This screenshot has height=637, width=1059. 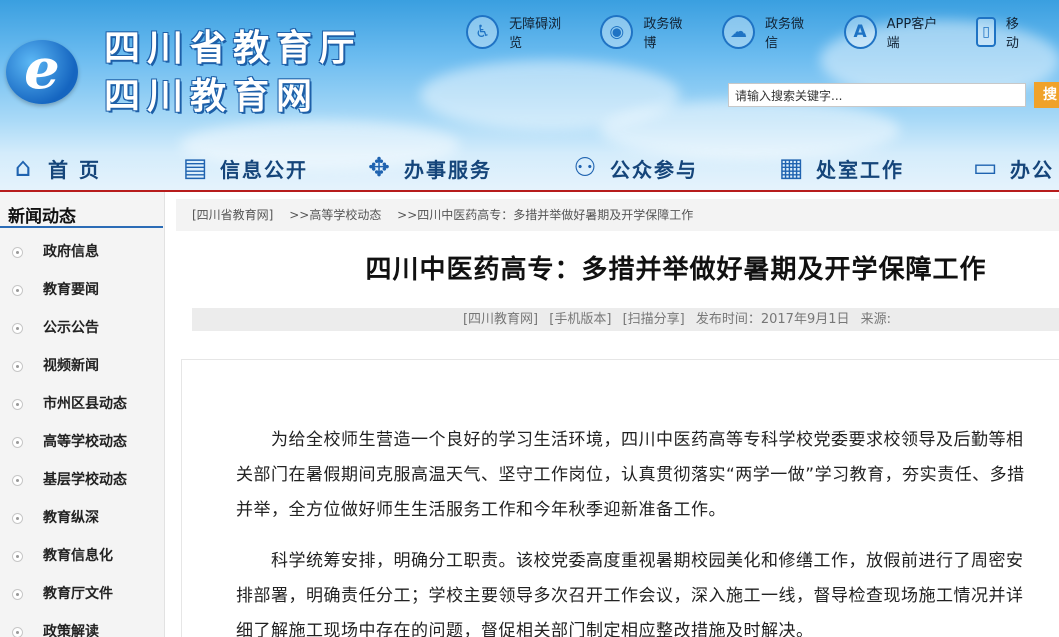 What do you see at coordinates (545, 215) in the screenshot?
I see `breadcrumb-current-link: >>四川中医药高专：多措并举做好暑期及开学保障工作` at bounding box center [545, 215].